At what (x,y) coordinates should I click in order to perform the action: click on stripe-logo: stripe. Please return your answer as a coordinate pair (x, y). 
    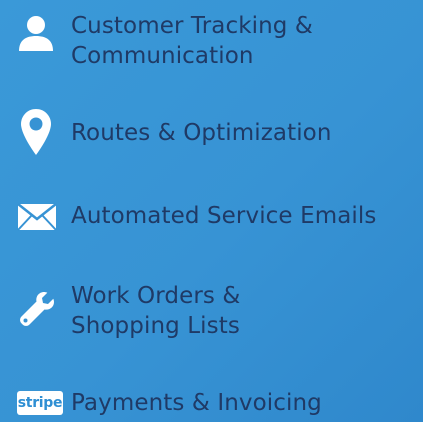
    Looking at the image, I should click on (40, 403).